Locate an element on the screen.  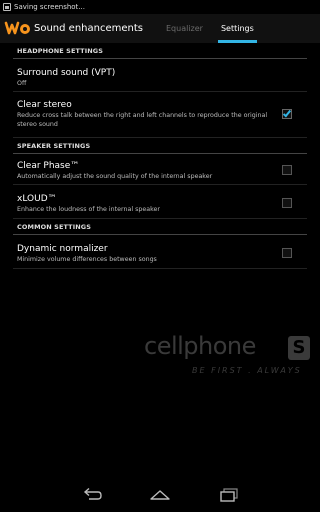
action-bar: Sound enhancements Equalizer Settings is located at coordinates (160, 28).